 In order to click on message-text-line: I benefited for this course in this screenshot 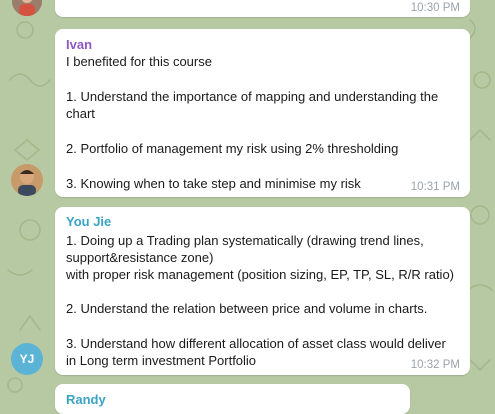, I will do `click(139, 61)`.